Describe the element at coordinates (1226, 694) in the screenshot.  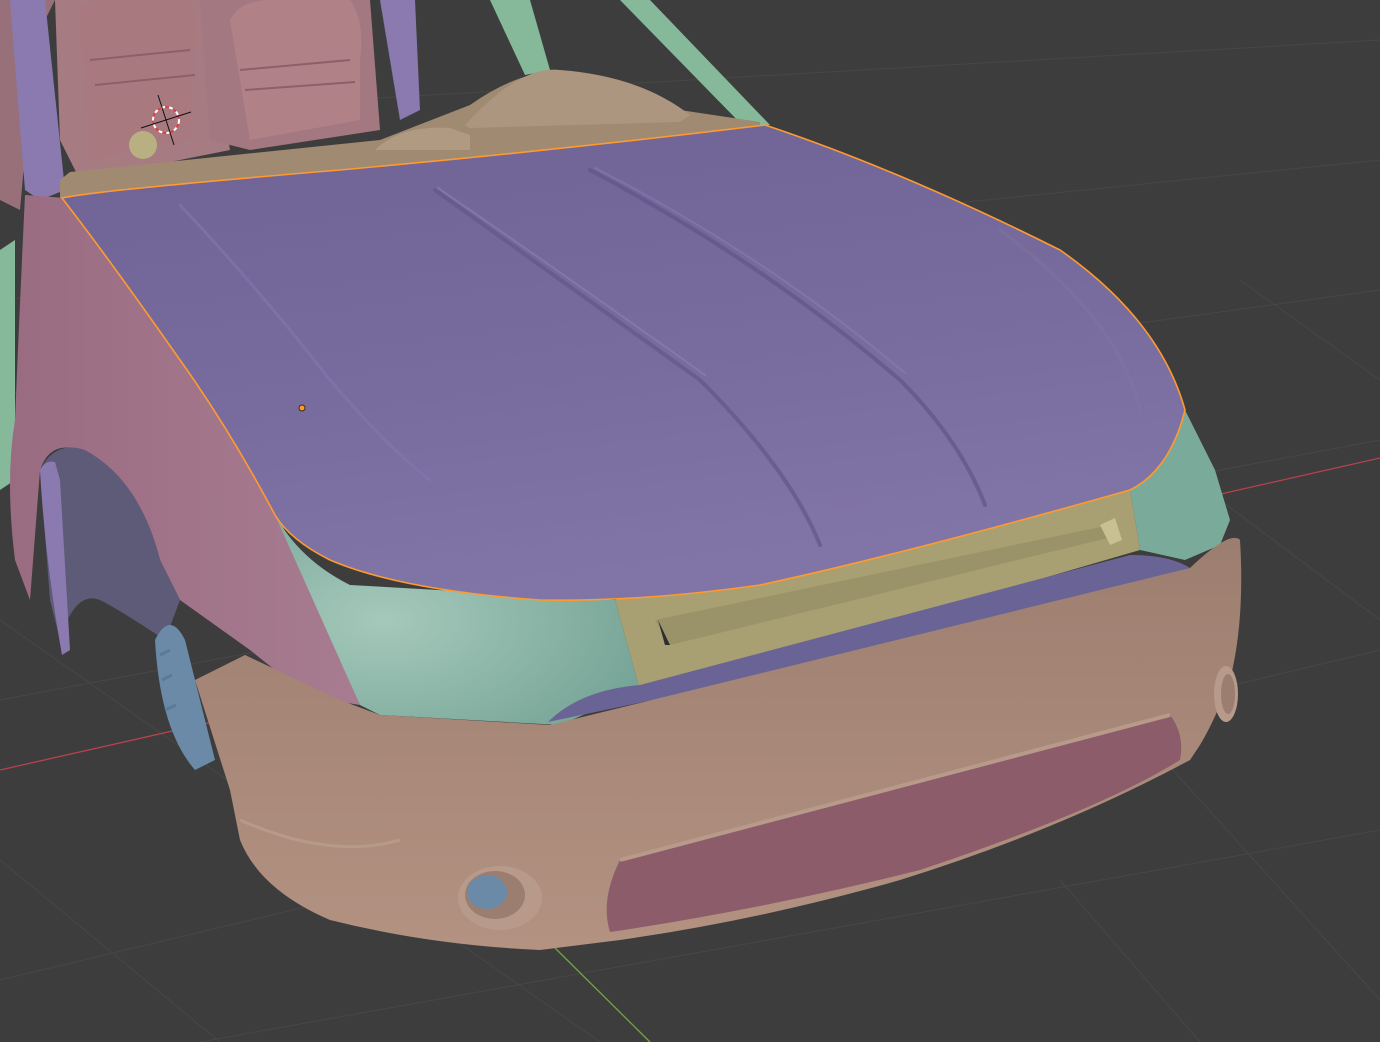
I see `fog-light-right` at that location.